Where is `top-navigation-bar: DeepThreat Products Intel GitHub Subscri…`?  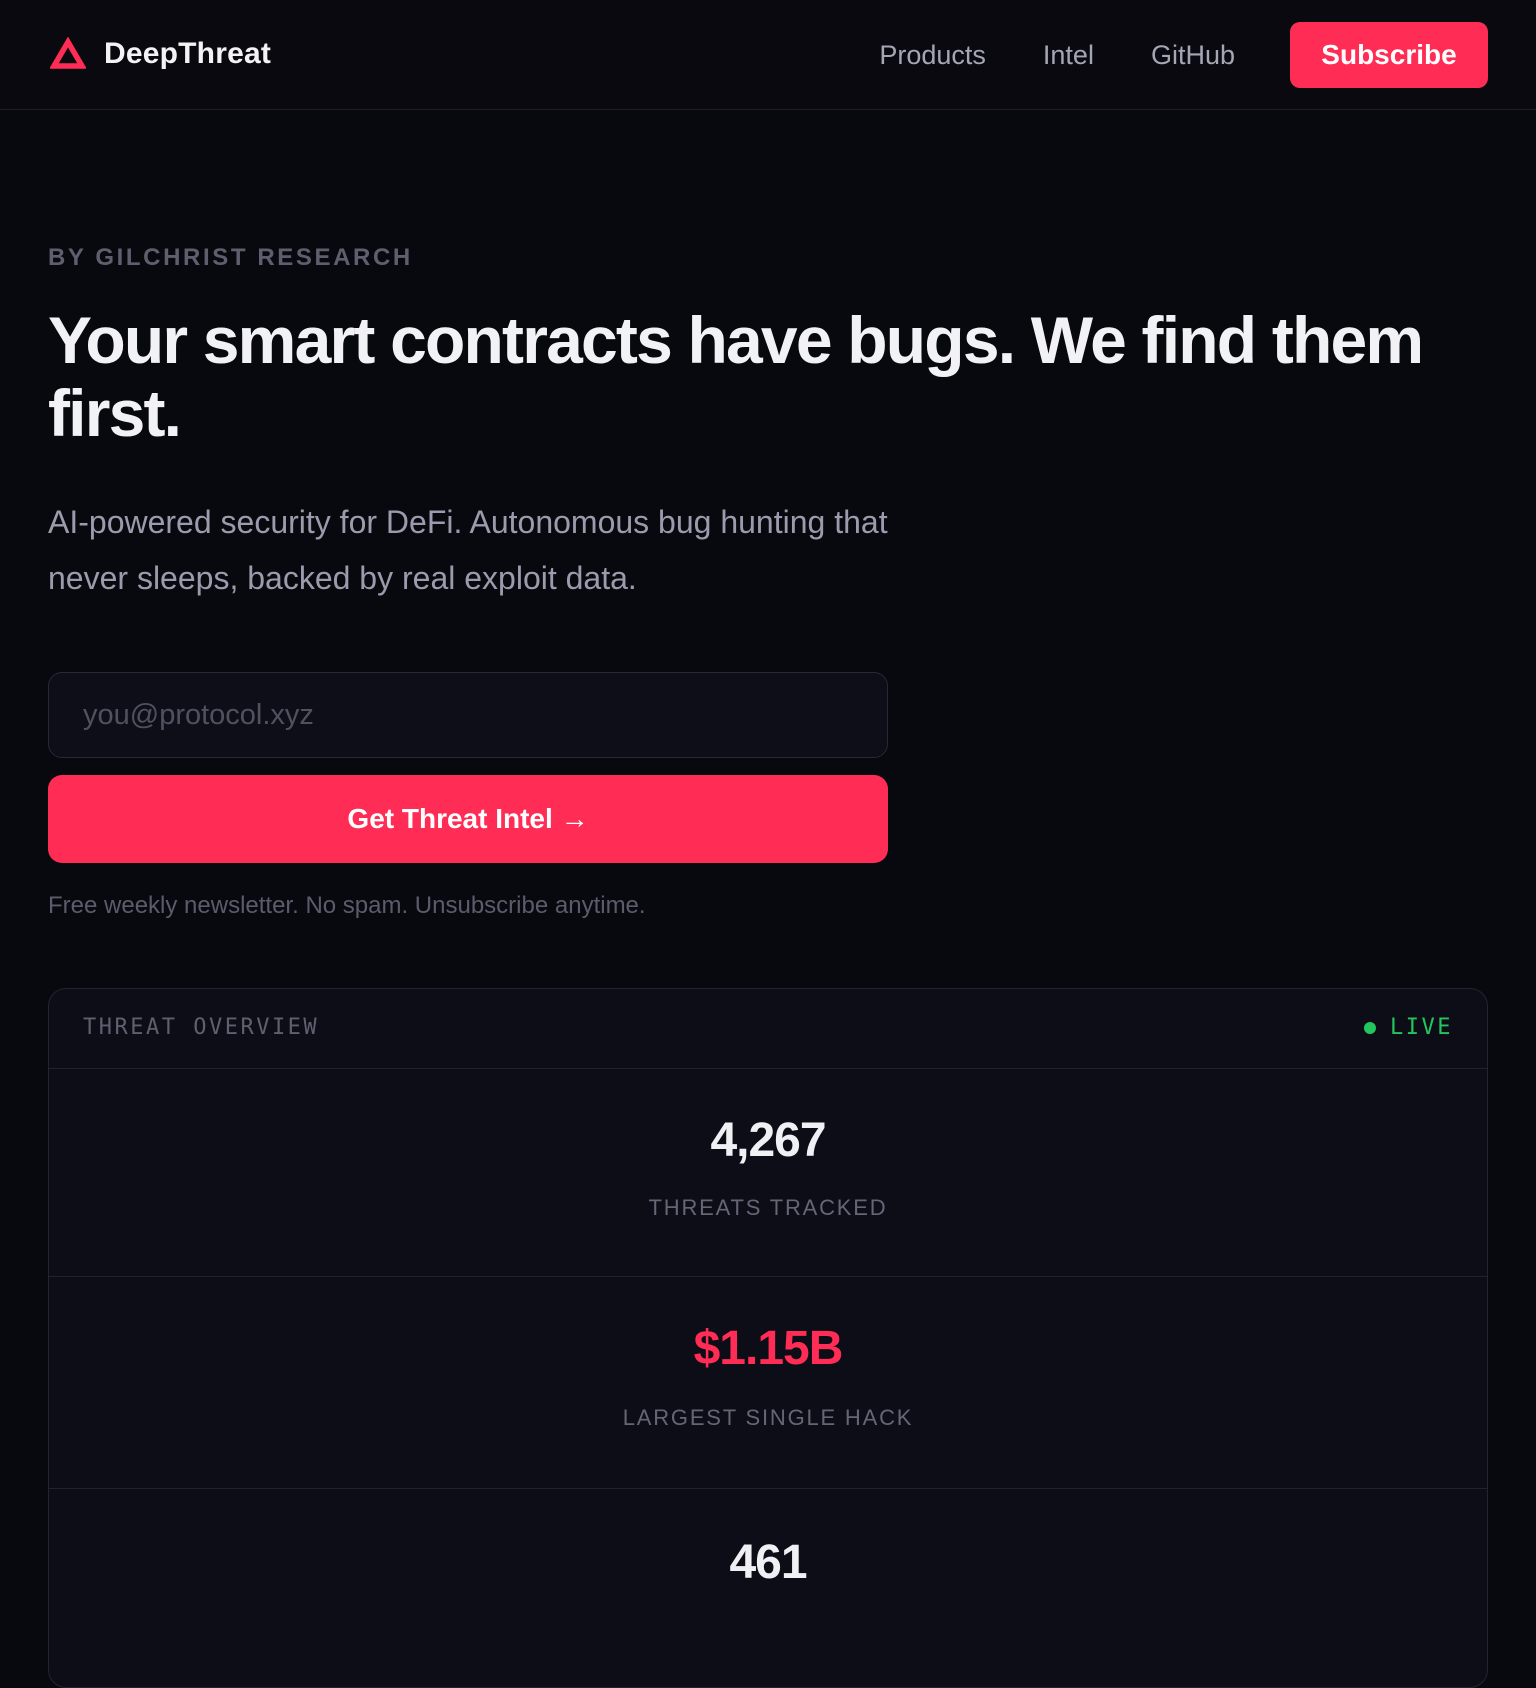 top-navigation-bar: DeepThreat Products Intel GitHub Subscri… is located at coordinates (768, 55).